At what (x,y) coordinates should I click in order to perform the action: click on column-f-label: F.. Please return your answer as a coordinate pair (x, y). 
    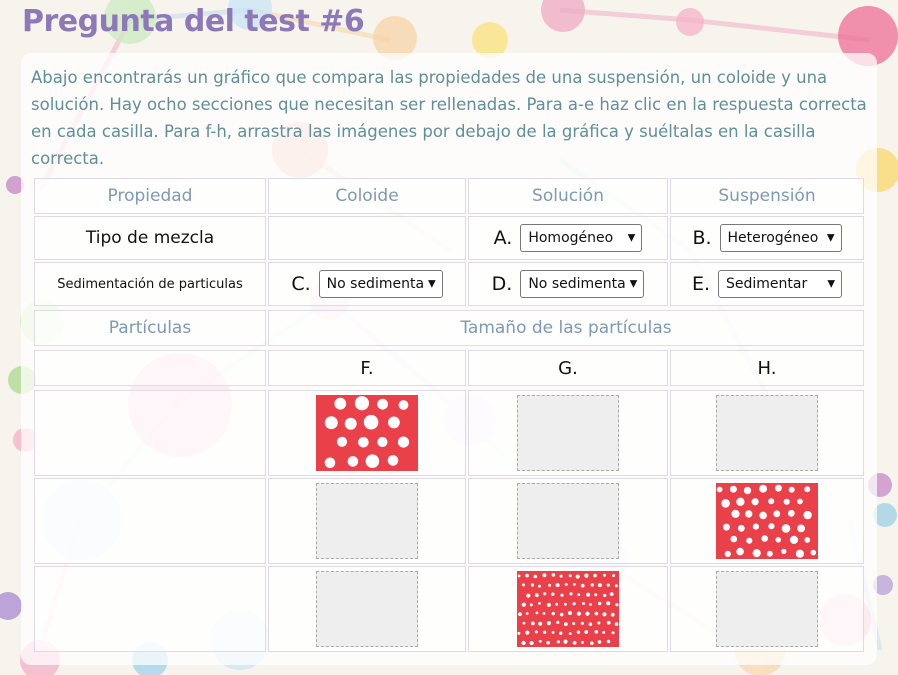
    Looking at the image, I should click on (367, 368).